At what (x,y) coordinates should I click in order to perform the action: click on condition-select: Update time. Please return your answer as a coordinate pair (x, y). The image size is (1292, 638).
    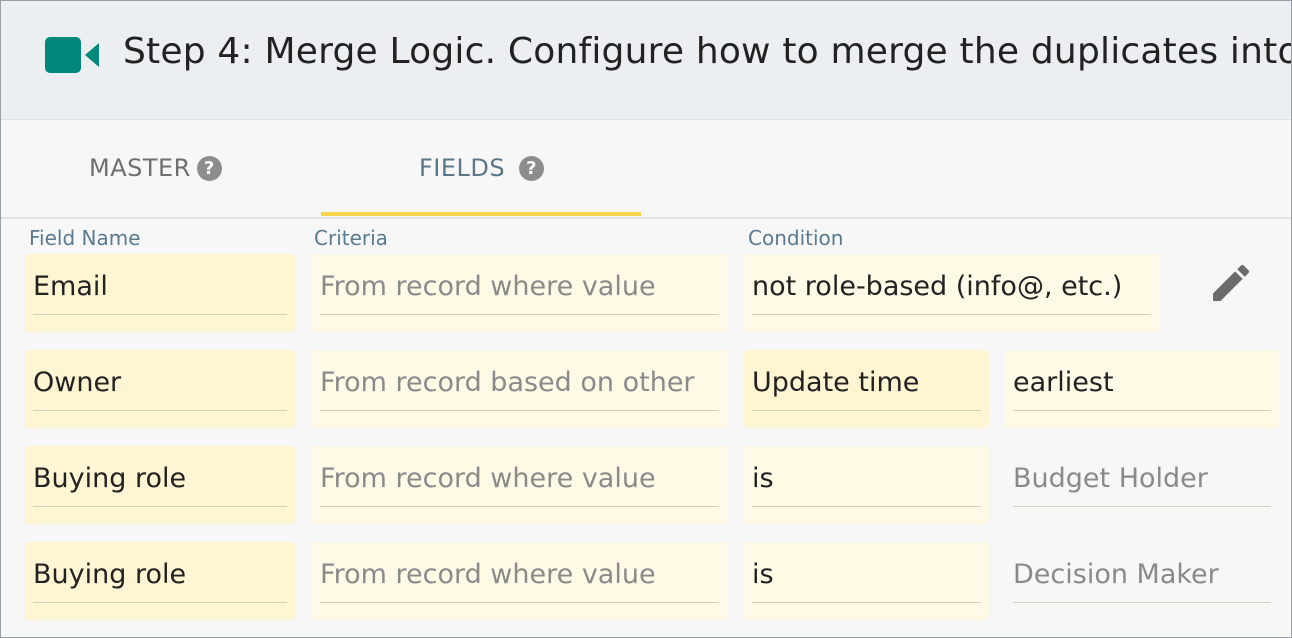
    Looking at the image, I should click on (866, 389).